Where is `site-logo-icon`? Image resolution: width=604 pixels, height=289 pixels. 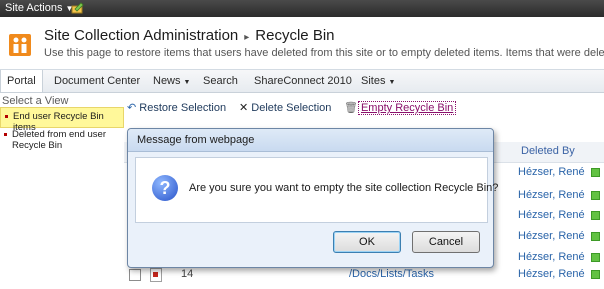 site-logo-icon is located at coordinates (20, 45).